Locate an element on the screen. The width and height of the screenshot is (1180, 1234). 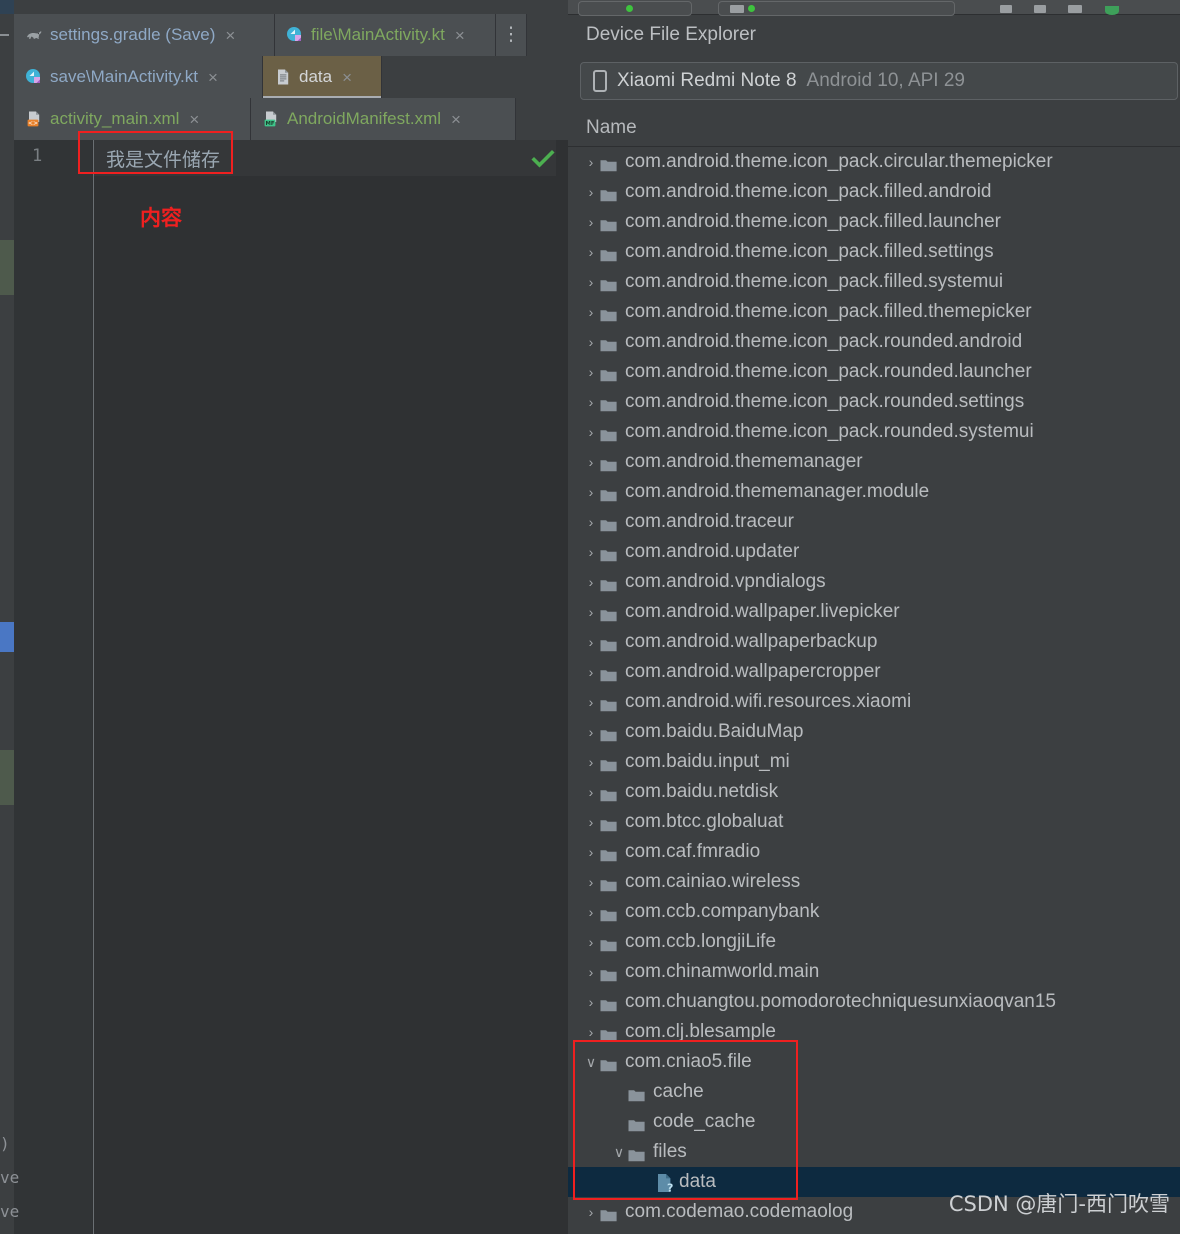
tree-row: ∨ com.cniao5.file is located at coordinates (874, 1062).